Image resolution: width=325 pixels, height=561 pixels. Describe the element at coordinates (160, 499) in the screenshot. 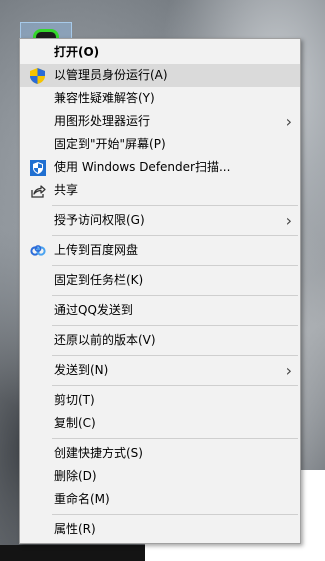

I see `menu-item-rename: 重命名(M)` at that location.